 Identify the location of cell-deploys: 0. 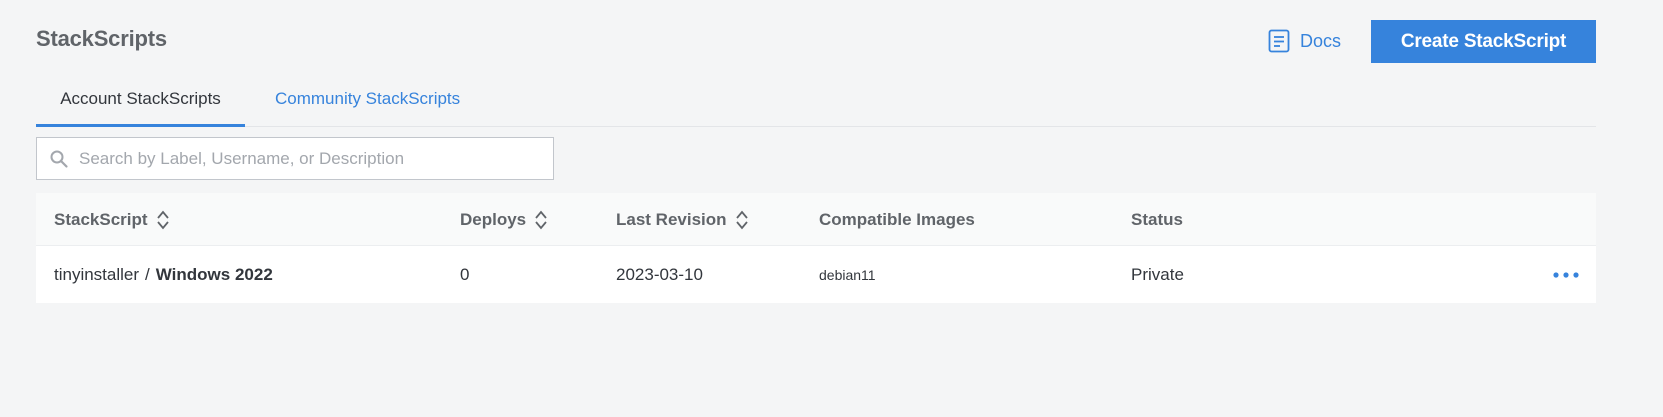
(465, 274).